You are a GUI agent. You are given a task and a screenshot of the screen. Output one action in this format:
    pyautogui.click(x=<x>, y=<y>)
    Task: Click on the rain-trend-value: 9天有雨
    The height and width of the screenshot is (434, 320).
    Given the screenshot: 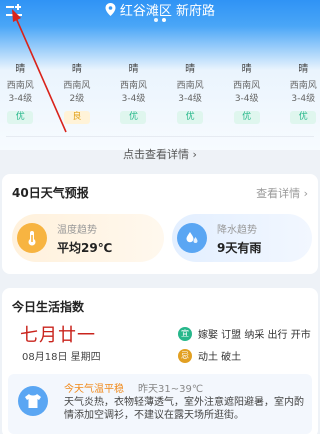 What is the action you would take?
    pyautogui.click(x=239, y=247)
    